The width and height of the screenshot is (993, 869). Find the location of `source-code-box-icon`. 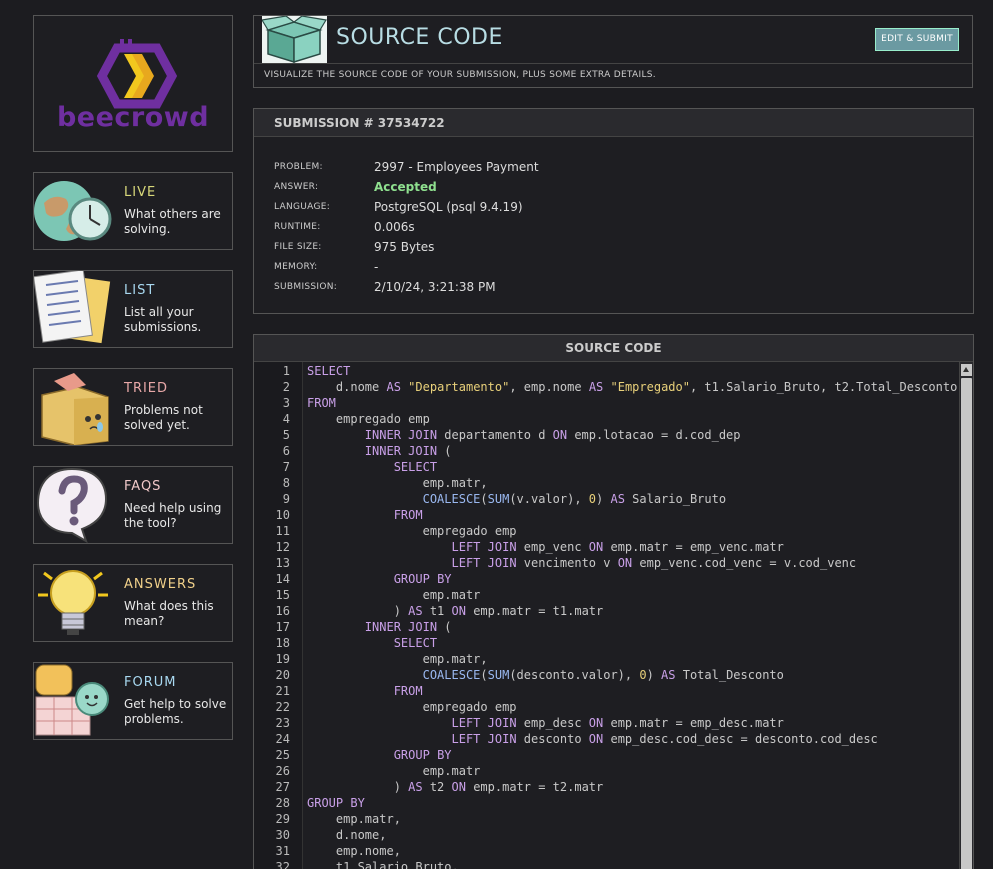

source-code-box-icon is located at coordinates (294, 39).